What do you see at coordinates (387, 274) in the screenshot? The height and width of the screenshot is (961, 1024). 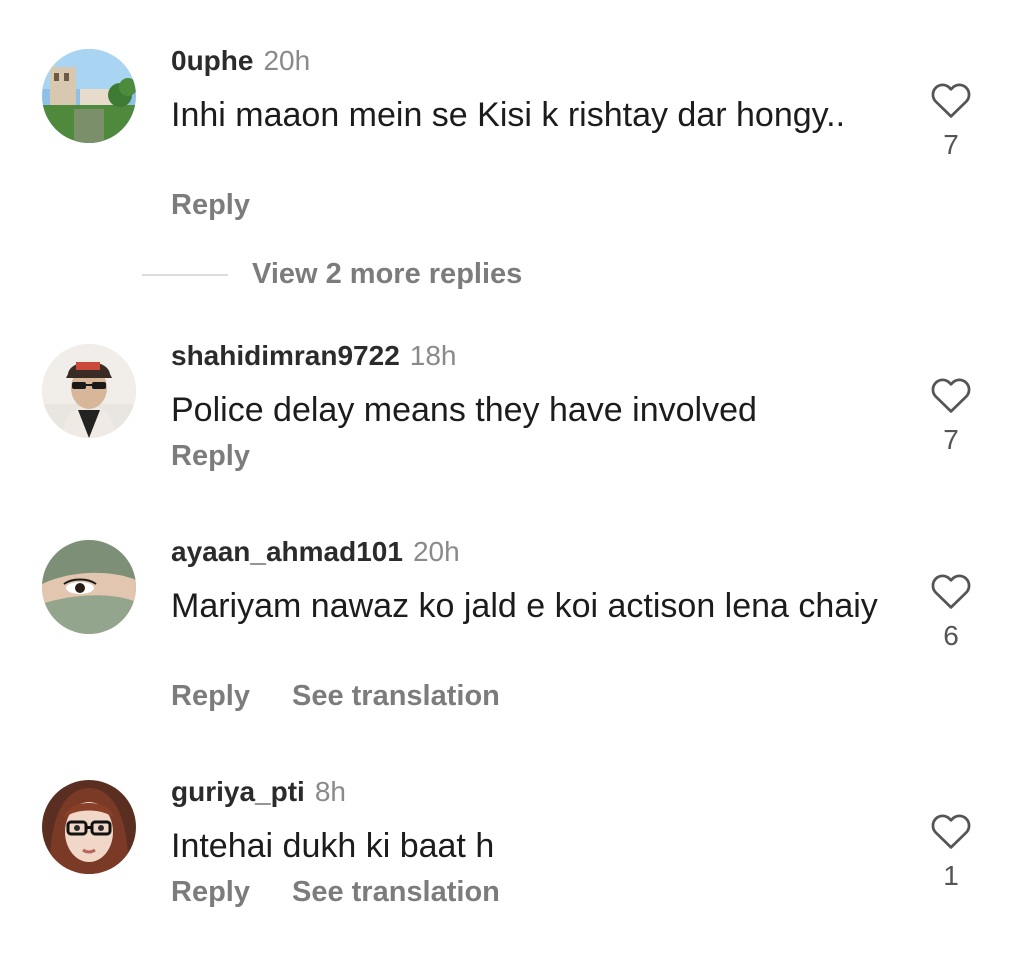 I see `view-more-replies-label: View 2 more replies` at bounding box center [387, 274].